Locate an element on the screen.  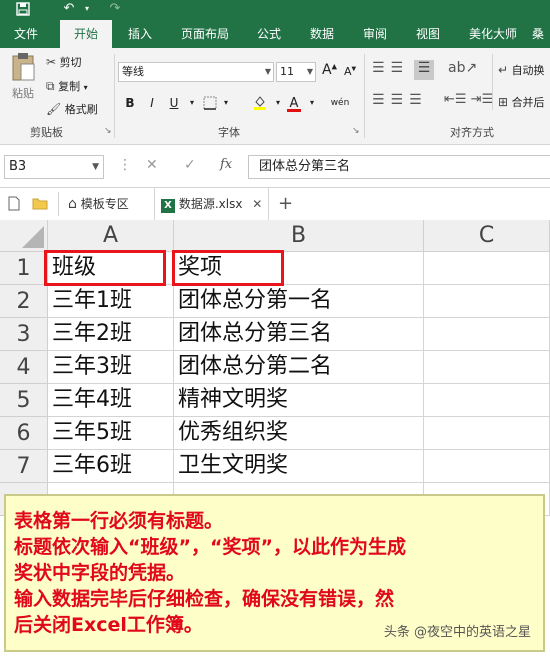
undo-dropdown-icon: ▾ is located at coordinates (87, 10).